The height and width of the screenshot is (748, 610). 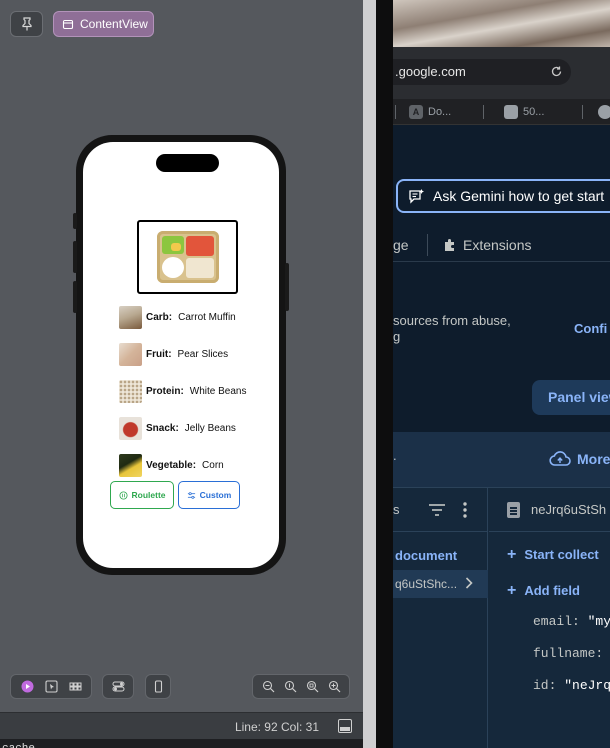 I want to click on carrot-muffin-image, so click(x=130, y=317).